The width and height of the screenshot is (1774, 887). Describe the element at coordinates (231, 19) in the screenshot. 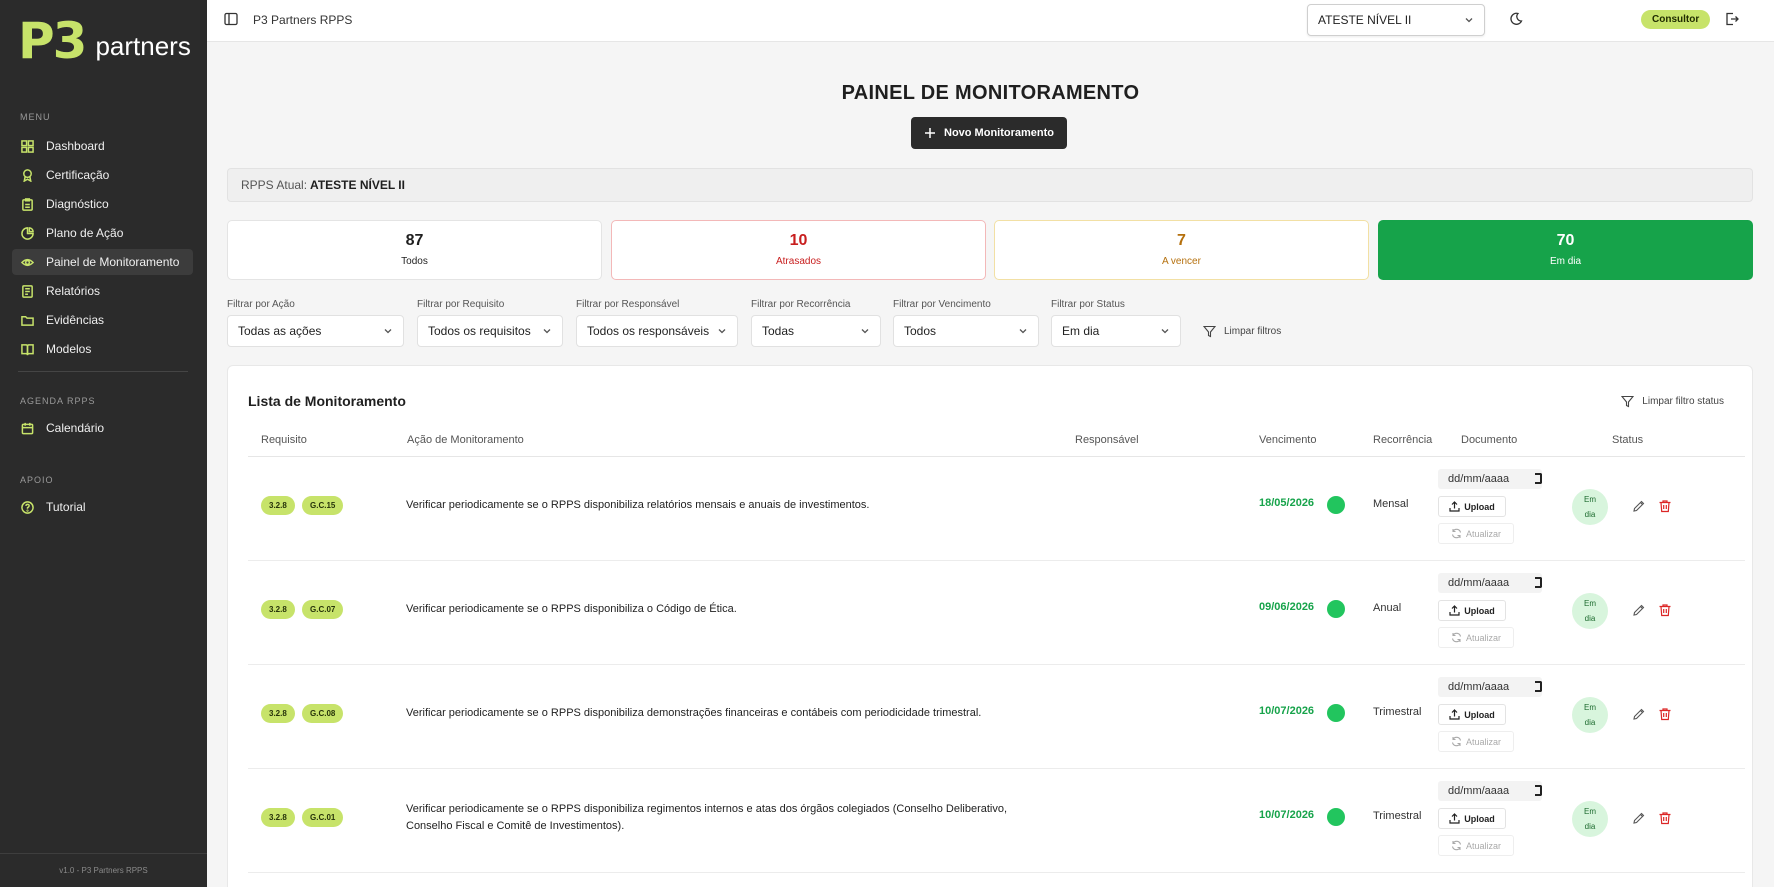

I see `sidebar-toggle-icon` at that location.